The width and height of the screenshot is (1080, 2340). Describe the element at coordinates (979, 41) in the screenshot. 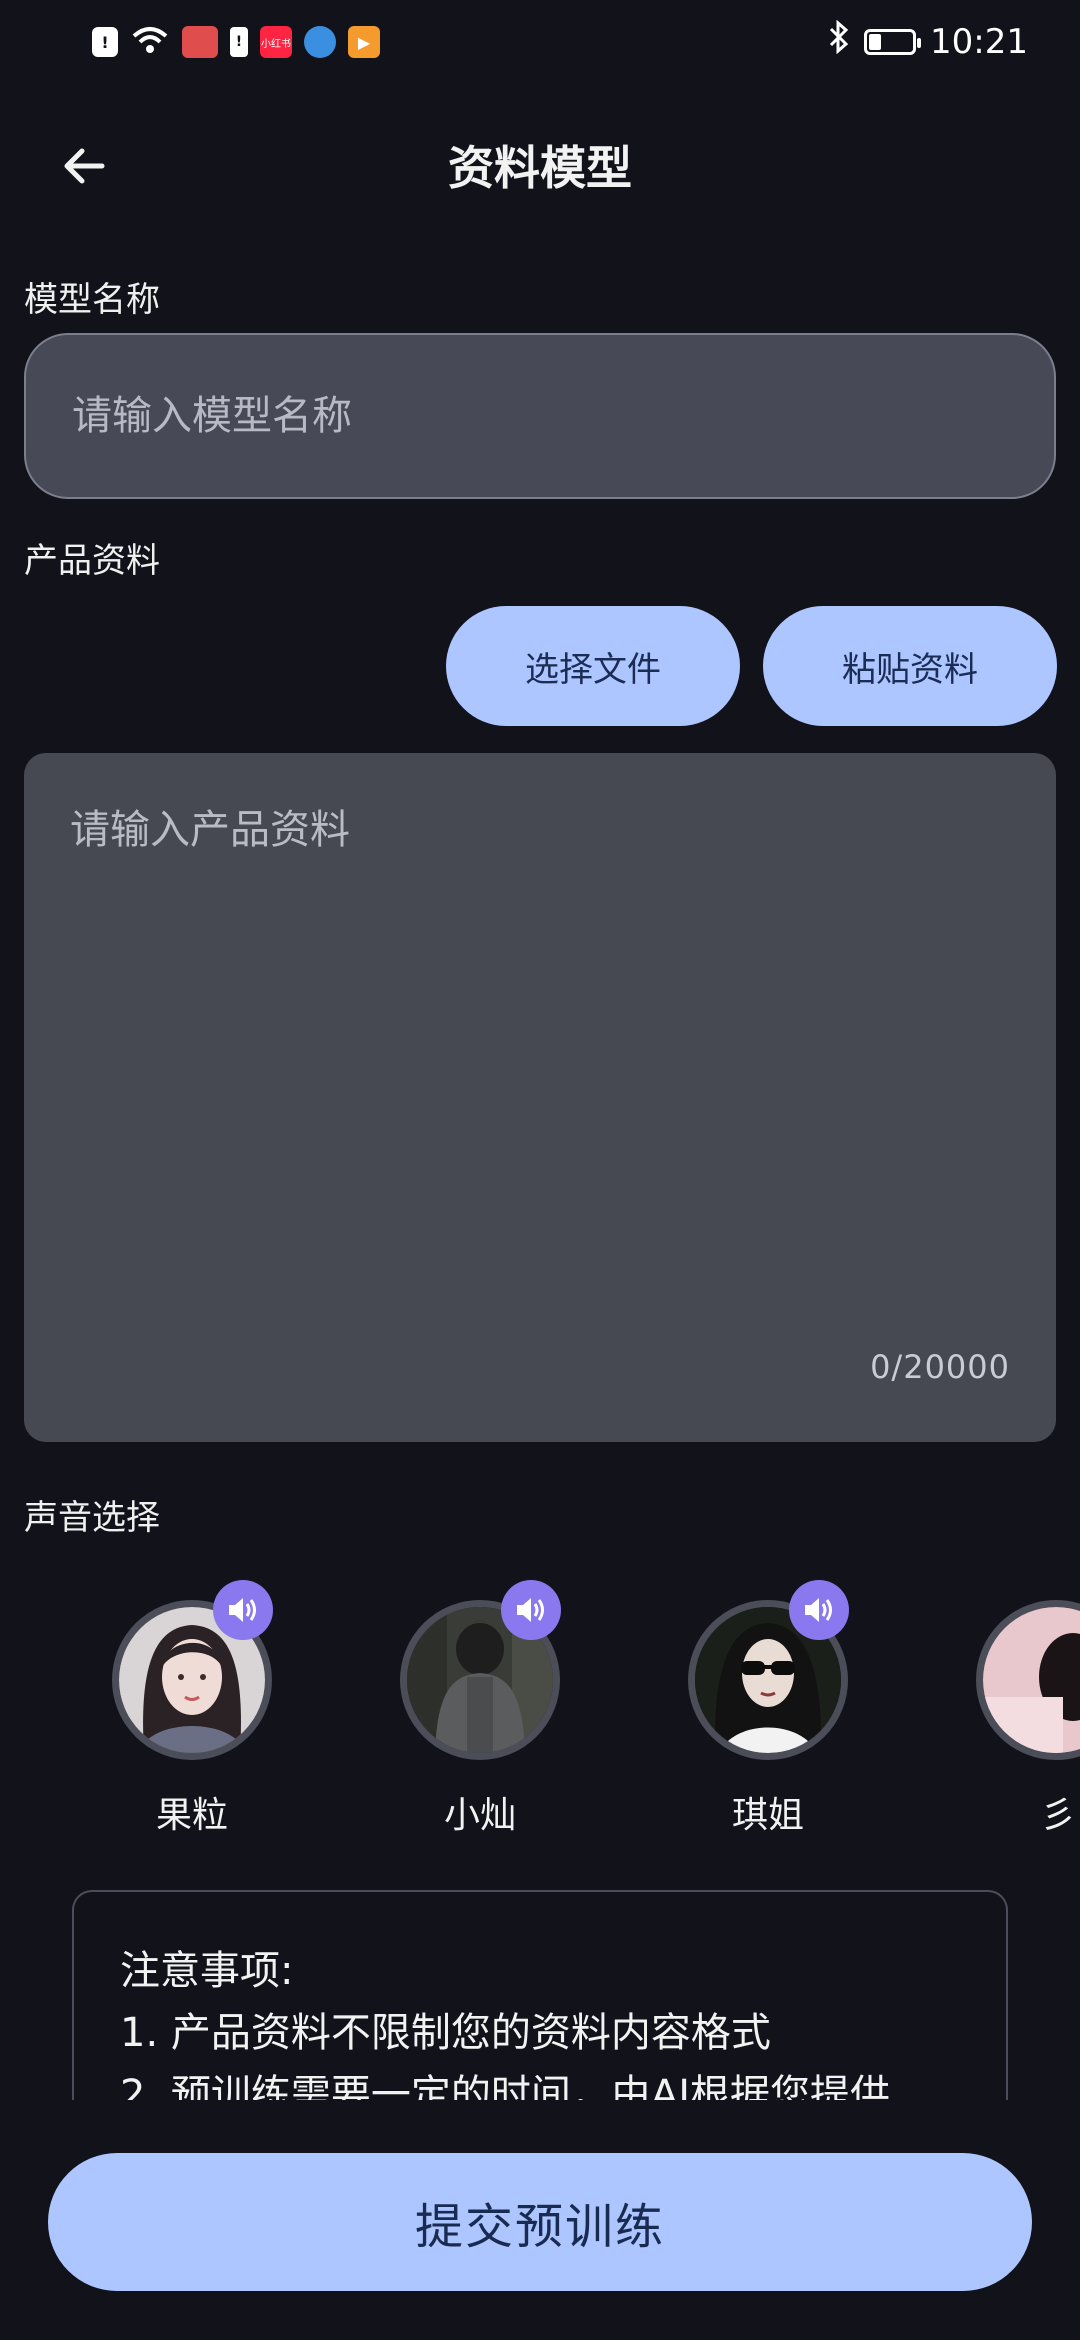

I see `clock: 10:21` at that location.